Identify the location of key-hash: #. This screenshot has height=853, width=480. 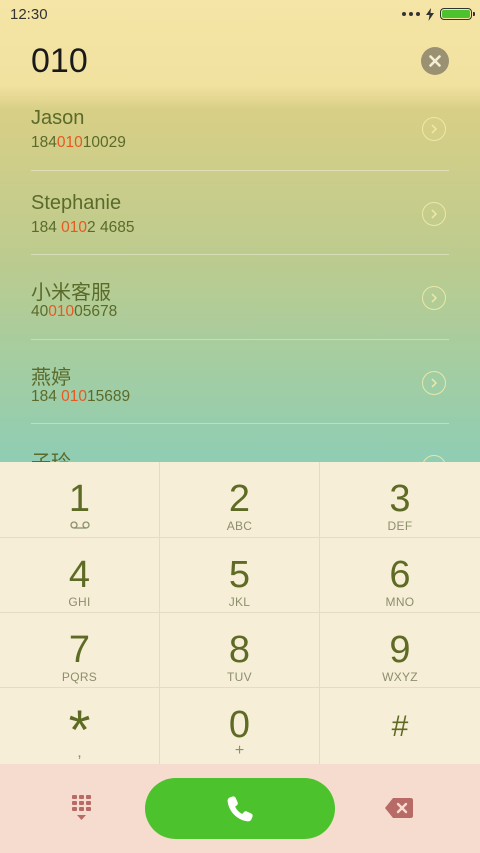
(400, 726).